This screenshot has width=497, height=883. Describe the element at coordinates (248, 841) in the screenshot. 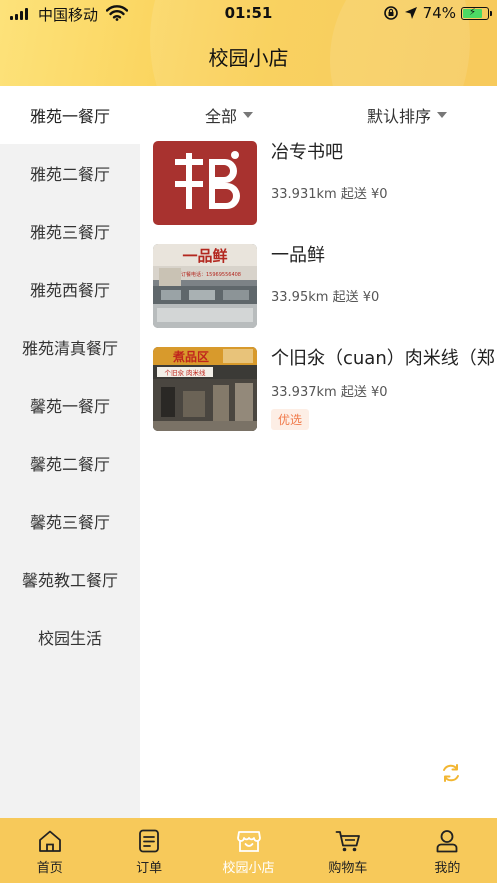

I see `shop-icon` at that location.